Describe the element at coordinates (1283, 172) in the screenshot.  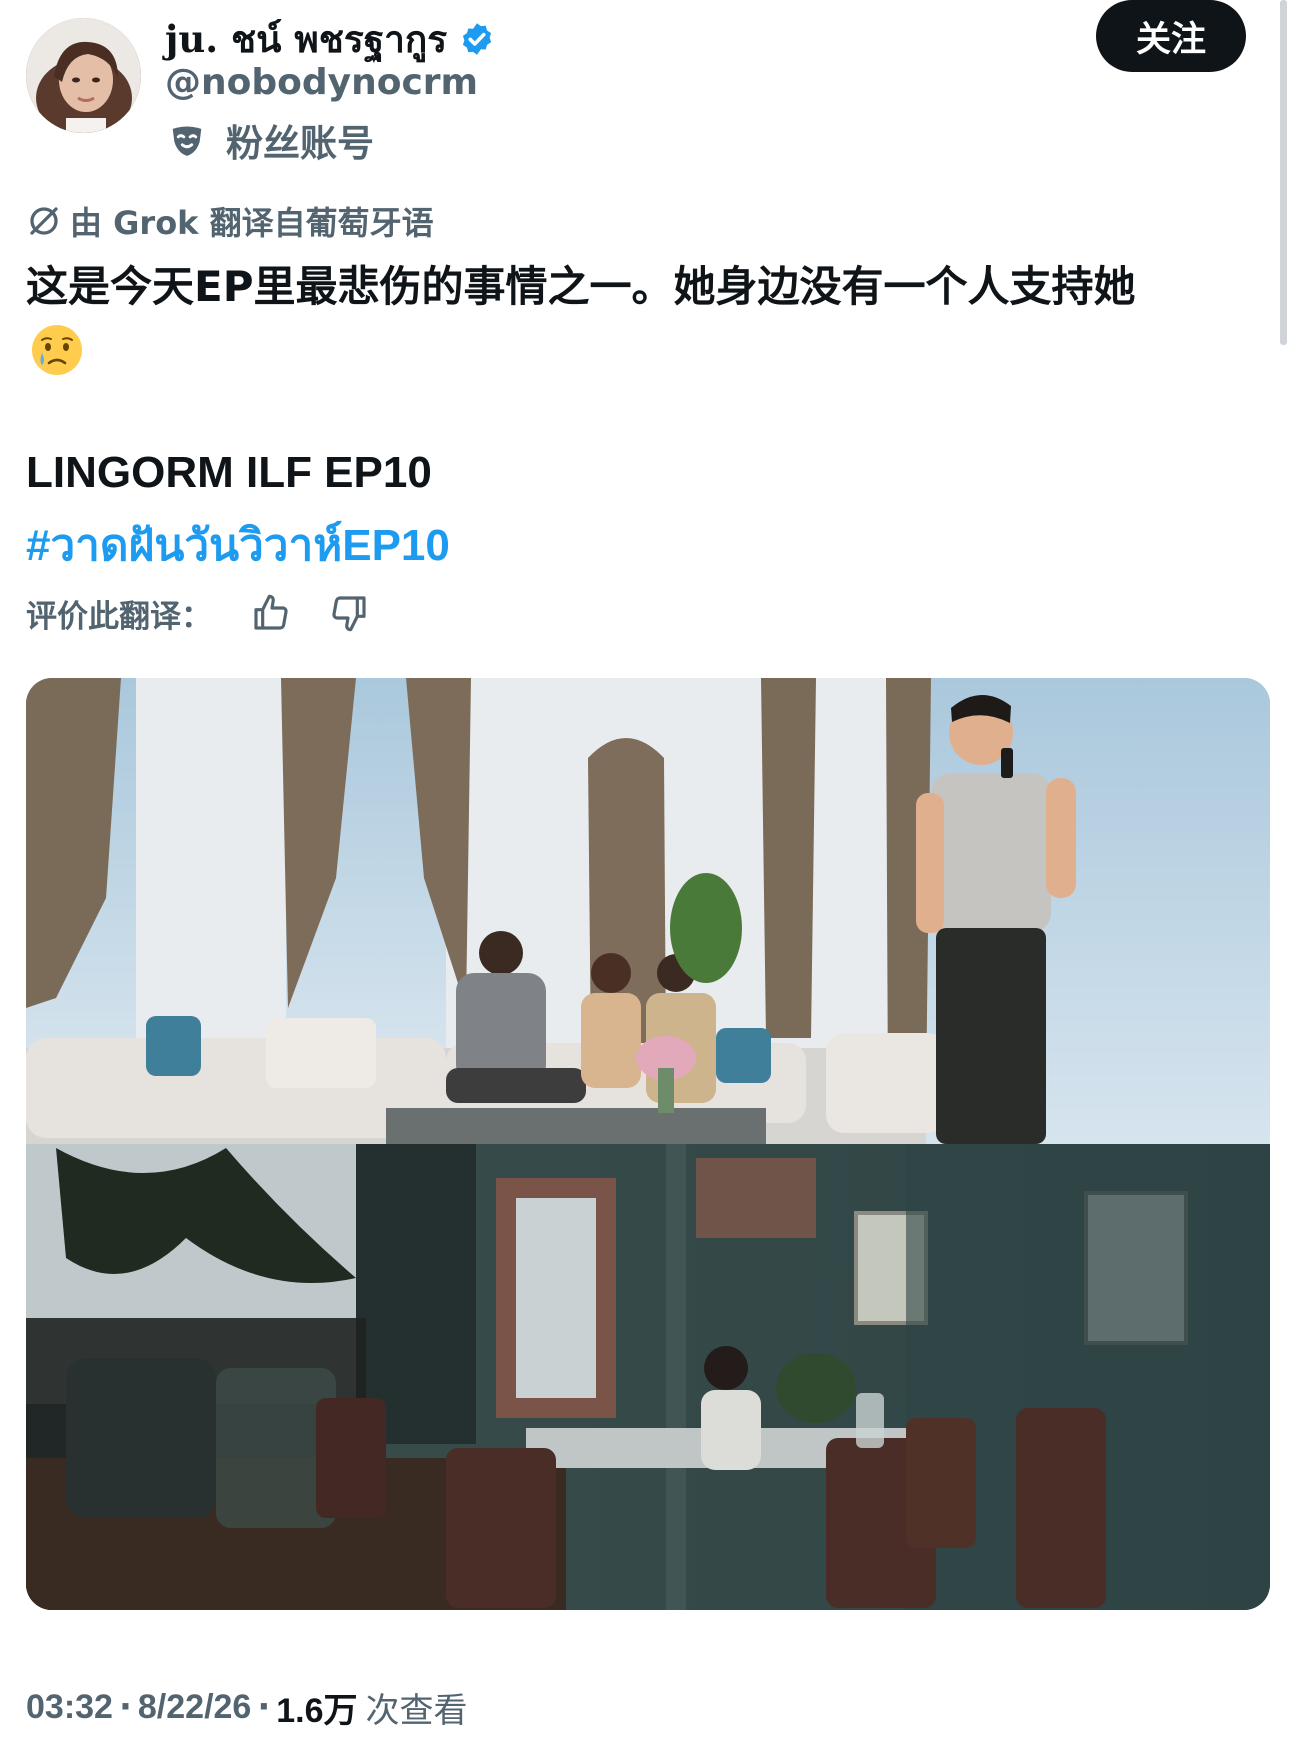
I see `scrollbar` at that location.